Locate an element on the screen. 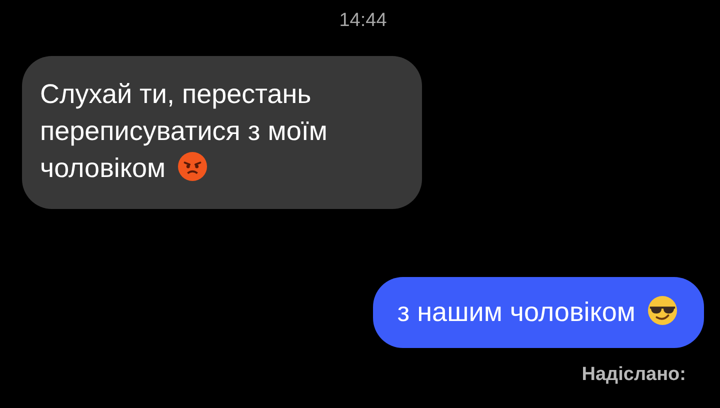  sent-message: з нашим чоловіком is located at coordinates (538, 312).